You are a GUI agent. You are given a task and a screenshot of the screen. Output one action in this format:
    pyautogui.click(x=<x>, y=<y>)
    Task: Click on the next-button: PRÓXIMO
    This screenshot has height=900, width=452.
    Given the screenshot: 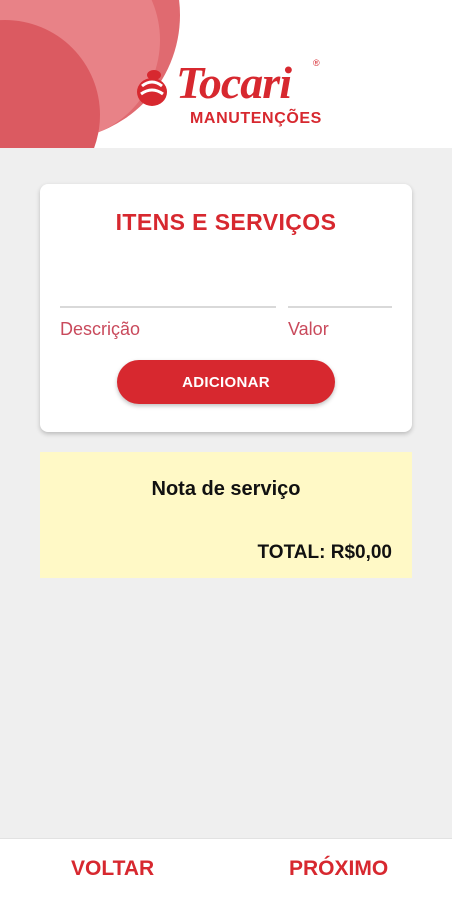 What is the action you would take?
    pyautogui.click(x=338, y=869)
    